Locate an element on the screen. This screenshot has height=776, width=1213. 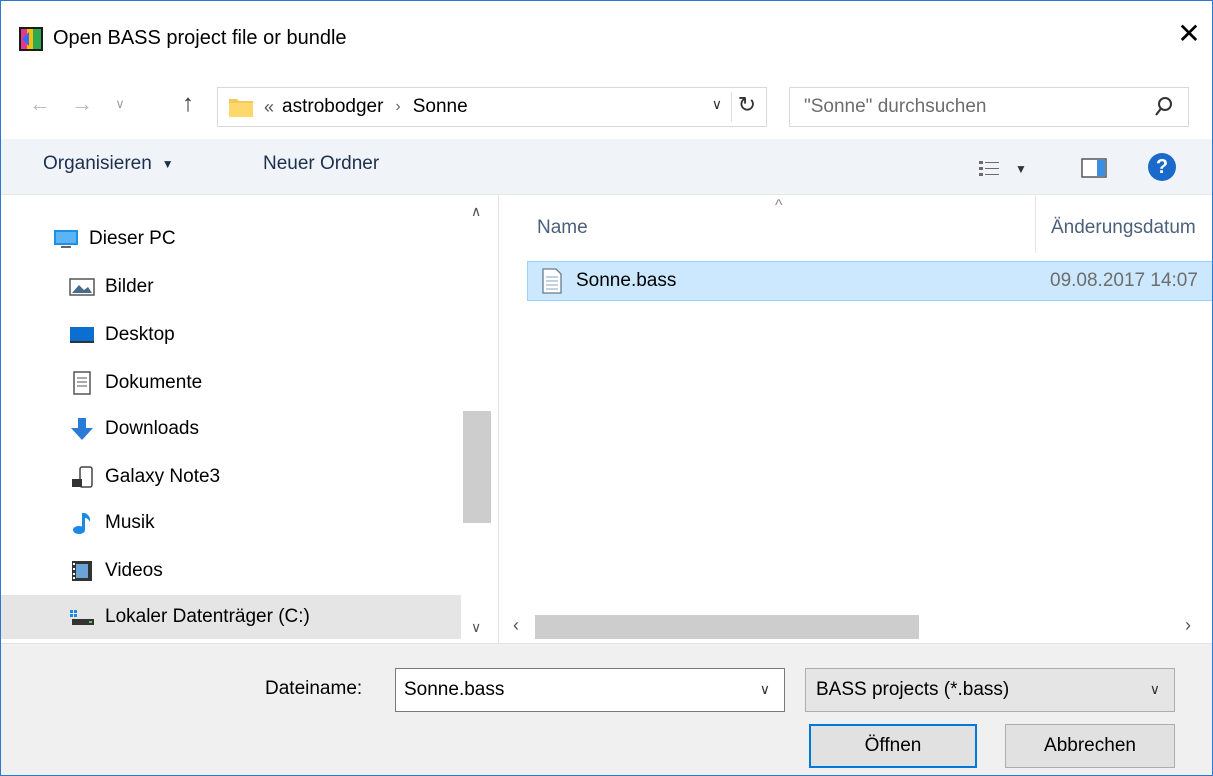
column-divider is located at coordinates (1035, 224).